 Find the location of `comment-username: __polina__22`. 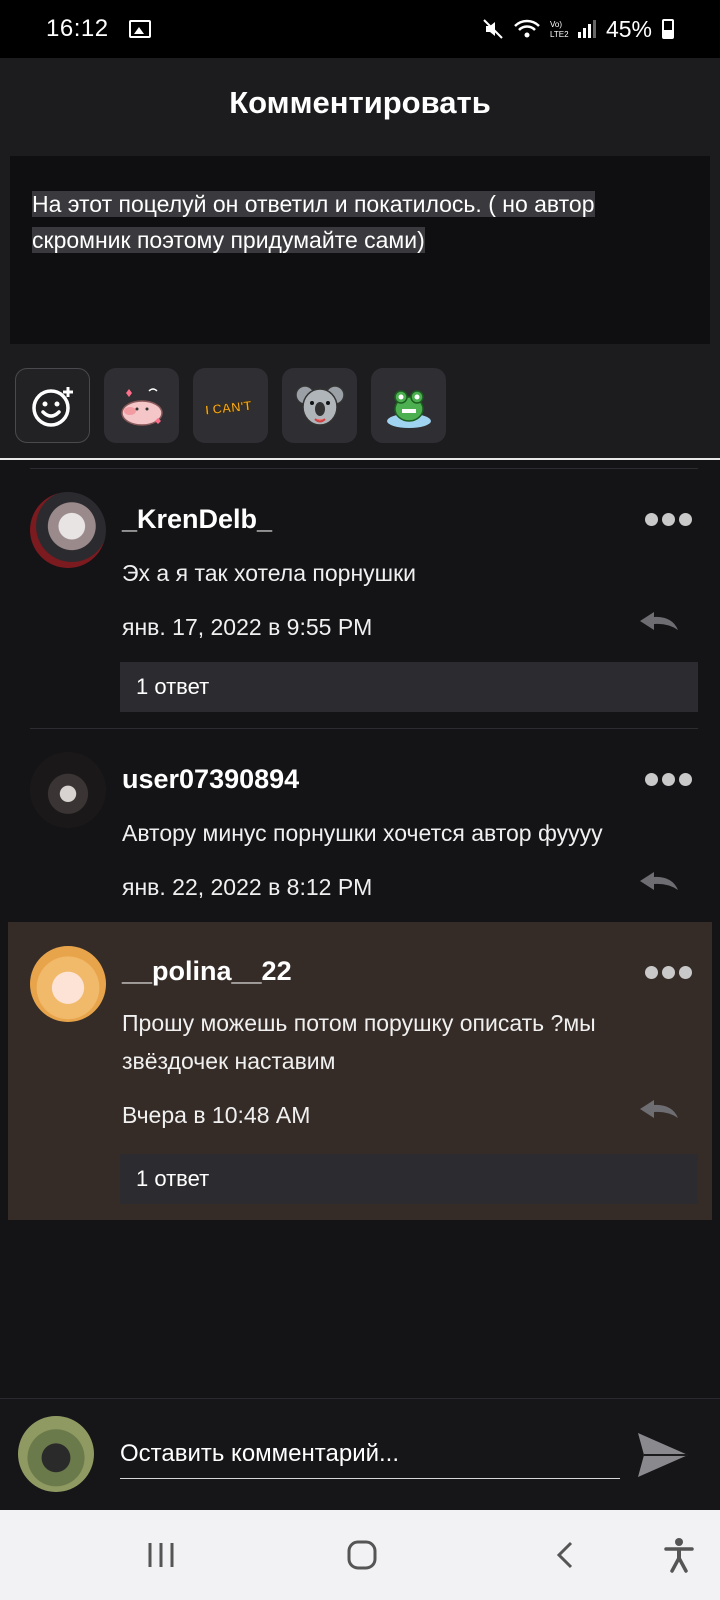

comment-username: __polina__22 is located at coordinates (207, 971).